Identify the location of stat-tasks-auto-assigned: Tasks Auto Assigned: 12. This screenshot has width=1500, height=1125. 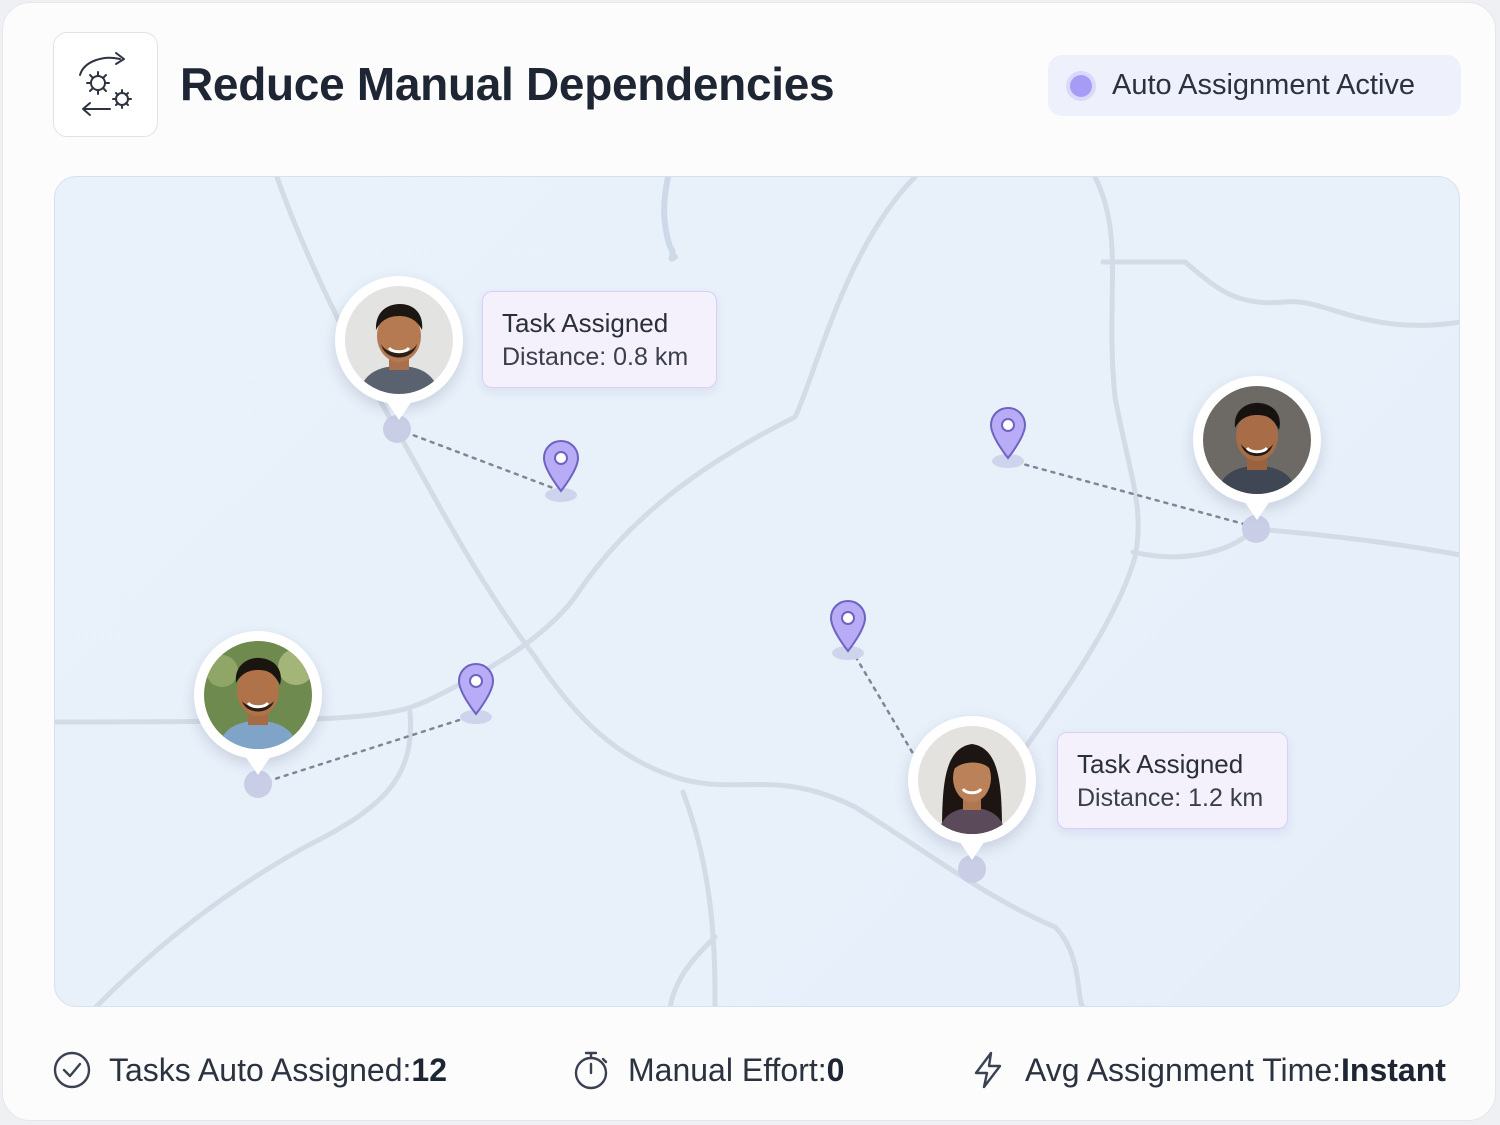
(249, 1070).